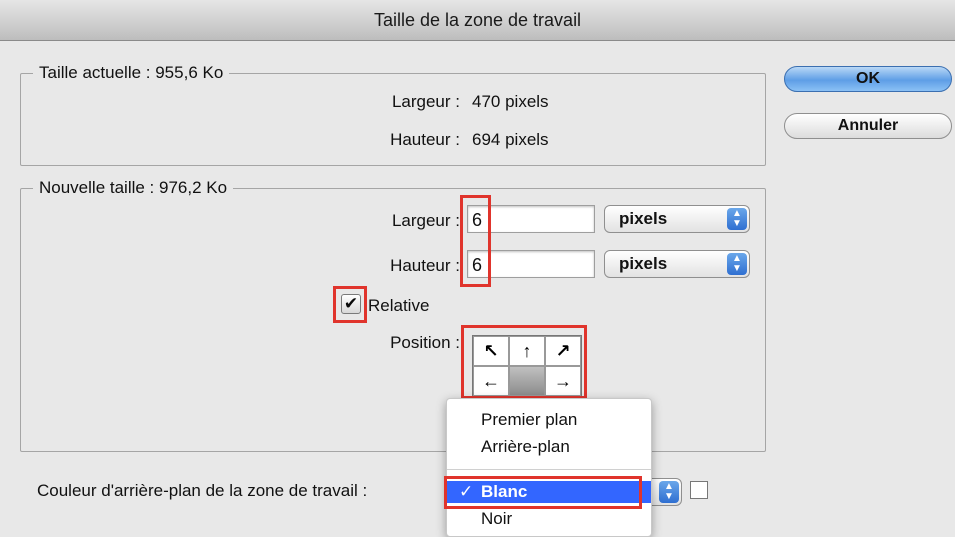 The width and height of the screenshot is (955, 537). I want to click on position-label: Position :, so click(425, 342).